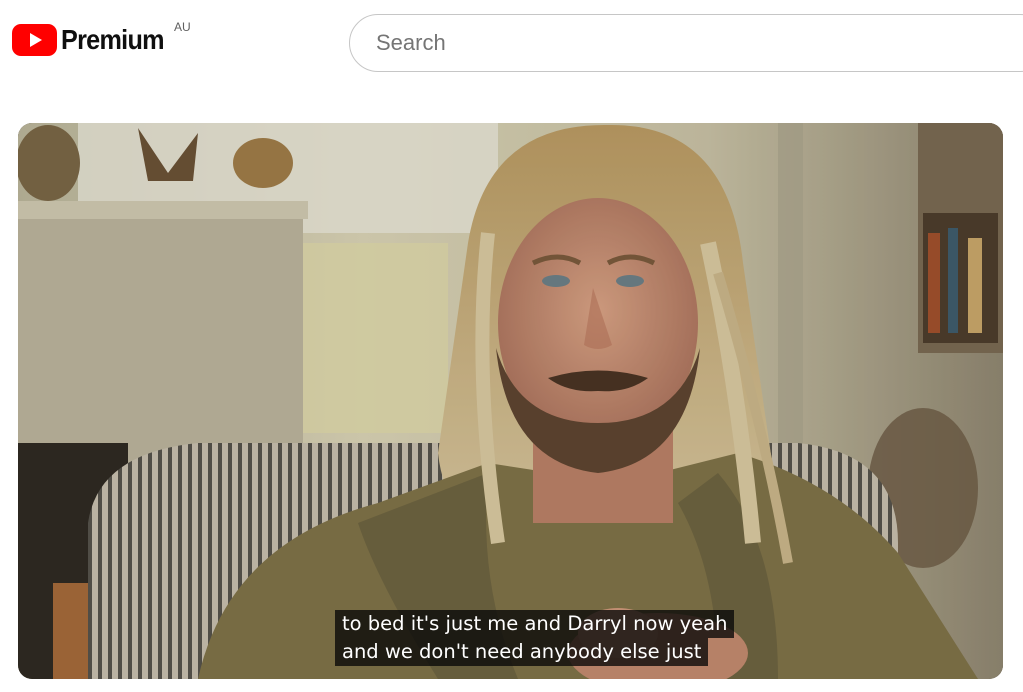  What do you see at coordinates (34, 40) in the screenshot?
I see `youtube-play-icon` at bounding box center [34, 40].